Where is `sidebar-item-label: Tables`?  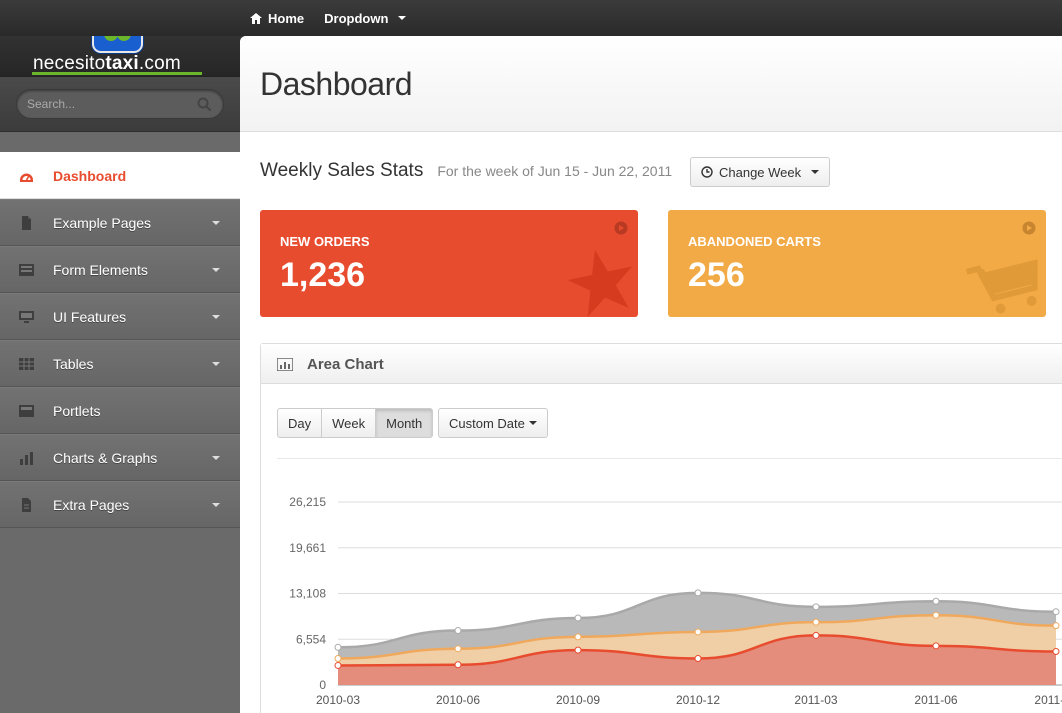 sidebar-item-label: Tables is located at coordinates (73, 363).